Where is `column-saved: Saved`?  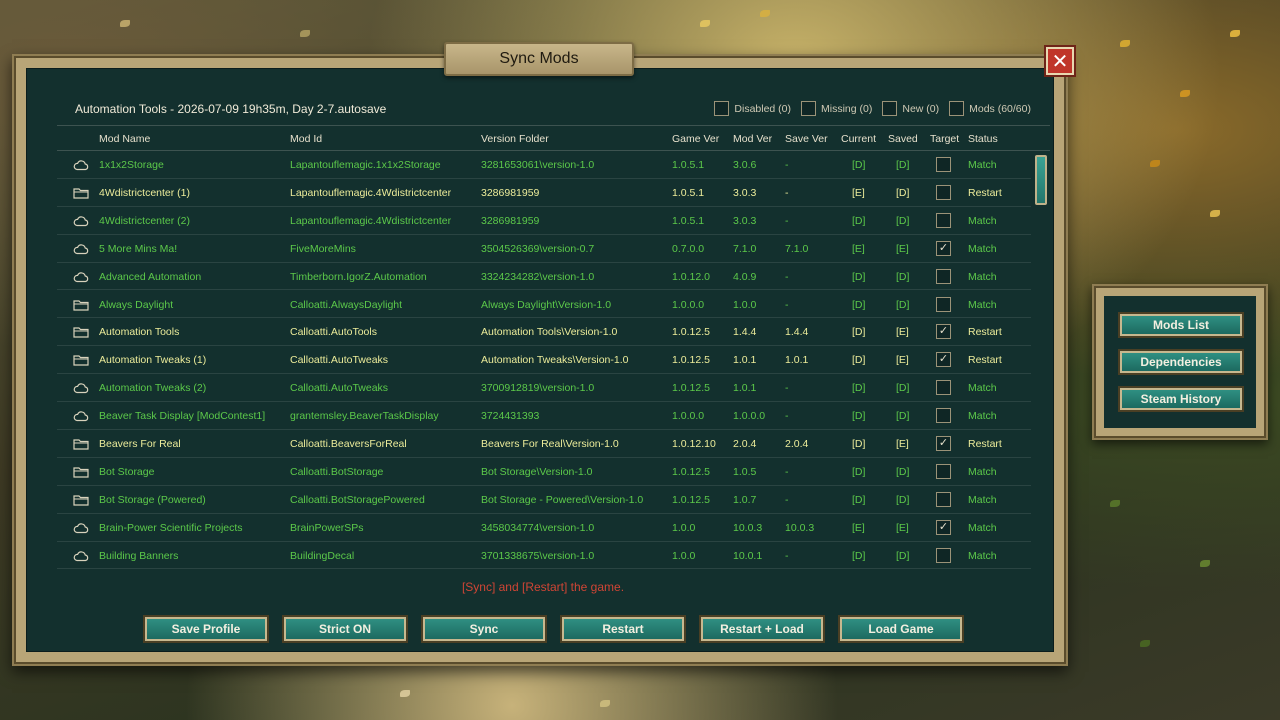 column-saved: Saved is located at coordinates (903, 139).